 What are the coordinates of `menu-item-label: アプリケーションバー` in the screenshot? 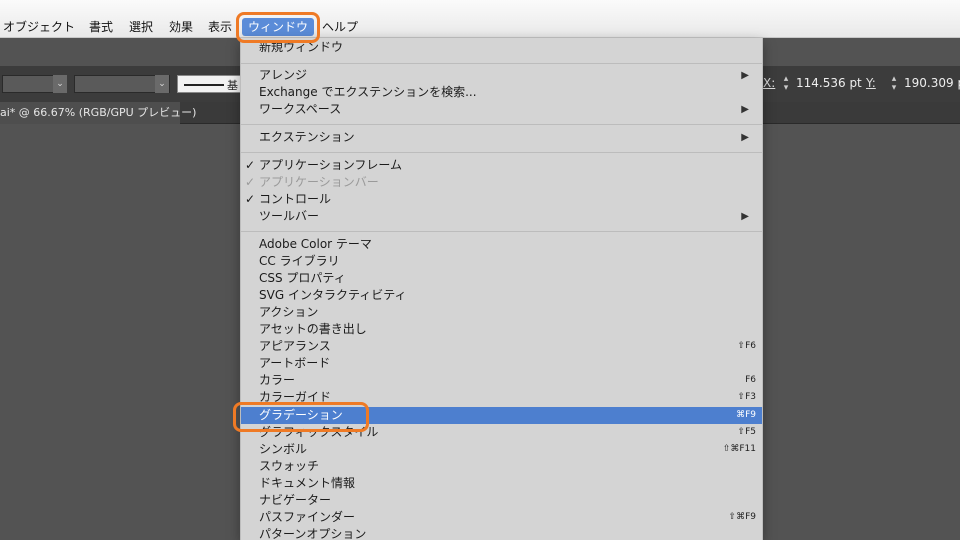 It's located at (319, 182).